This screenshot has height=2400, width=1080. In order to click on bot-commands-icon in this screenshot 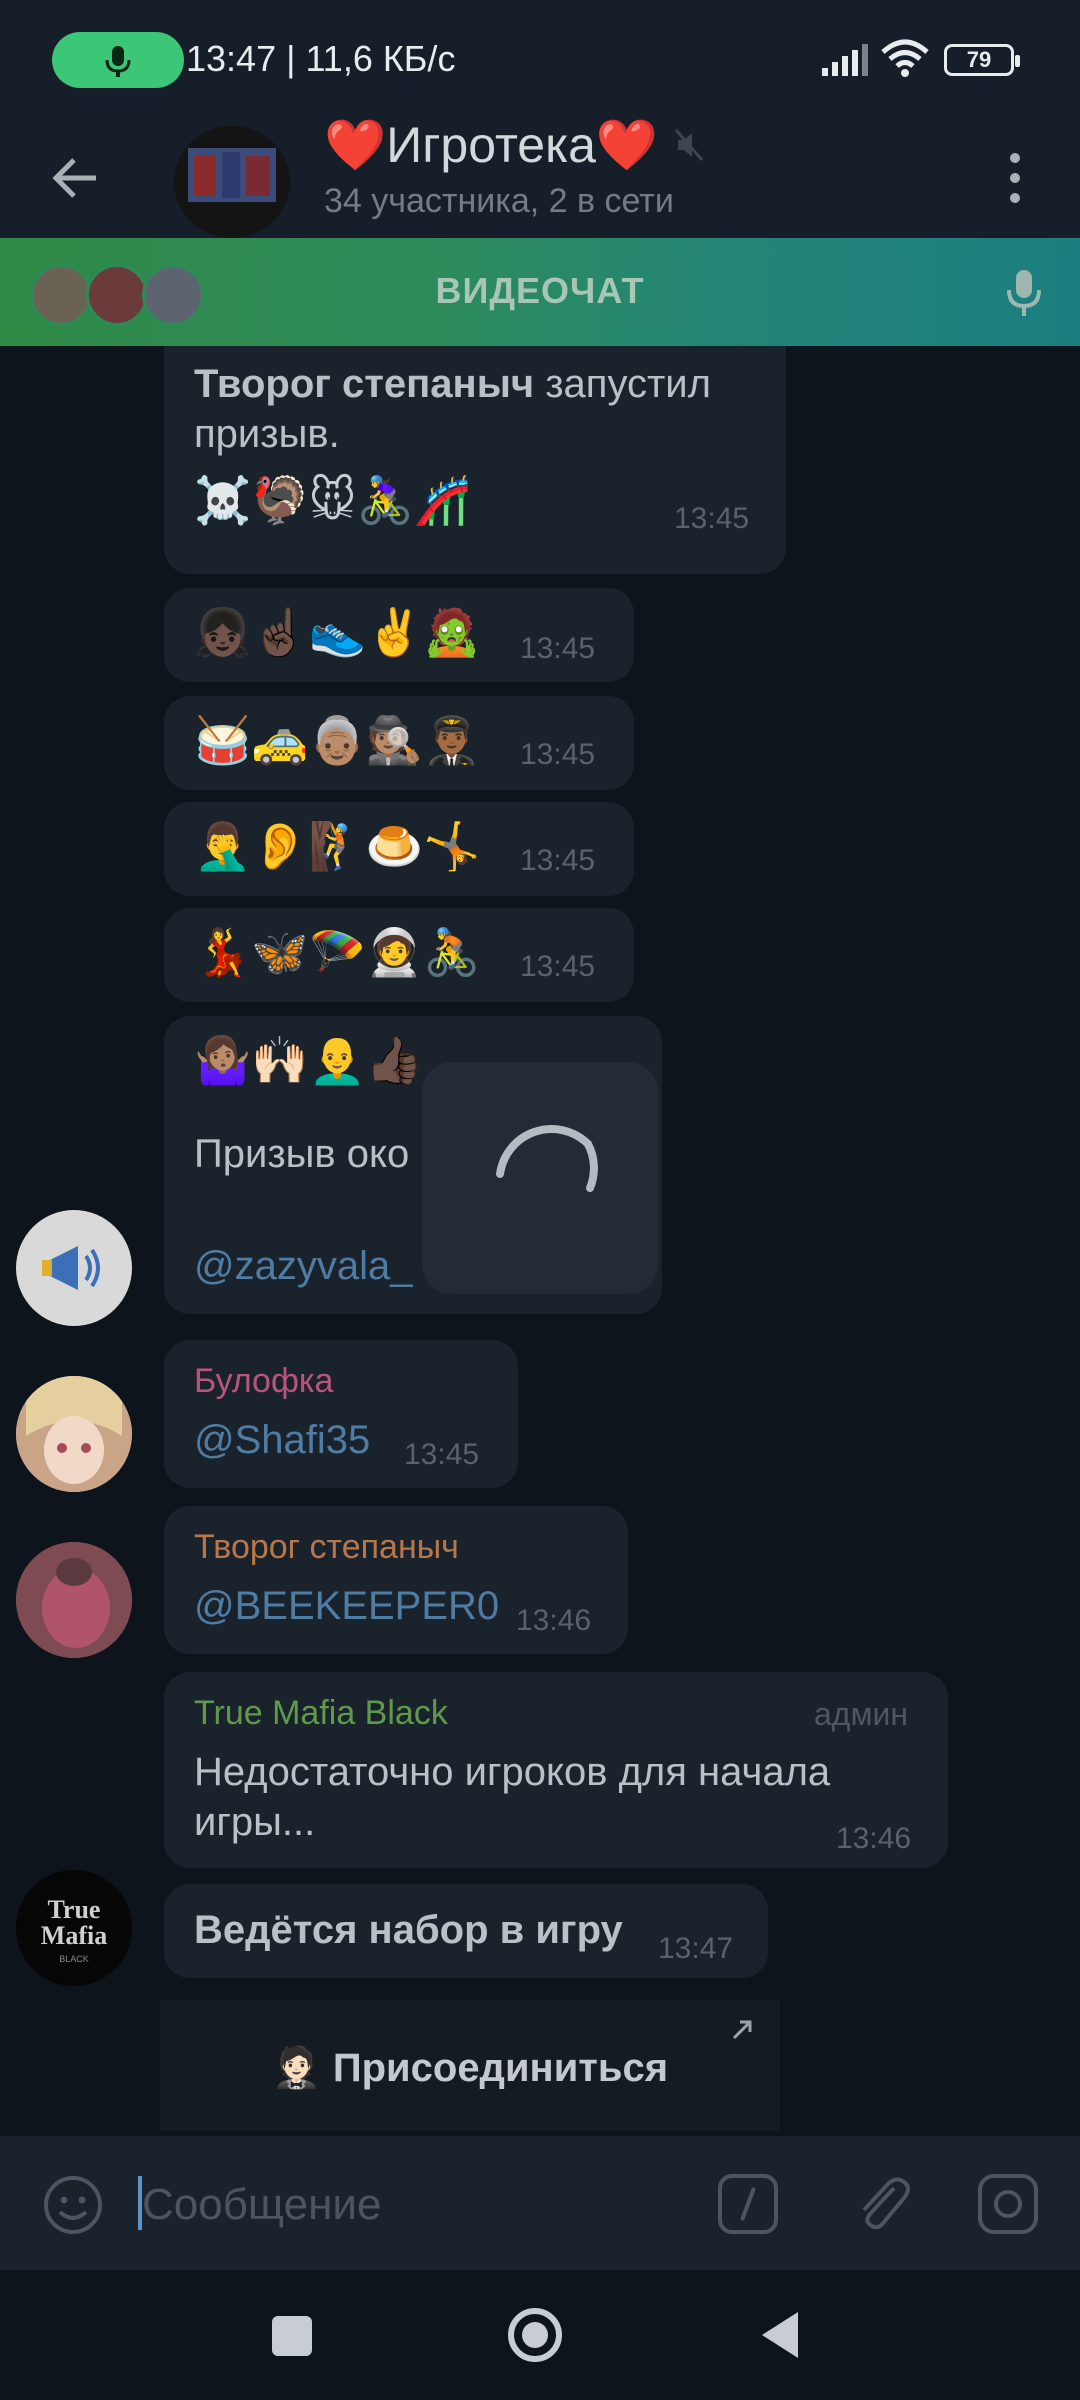, I will do `click(748, 2204)`.